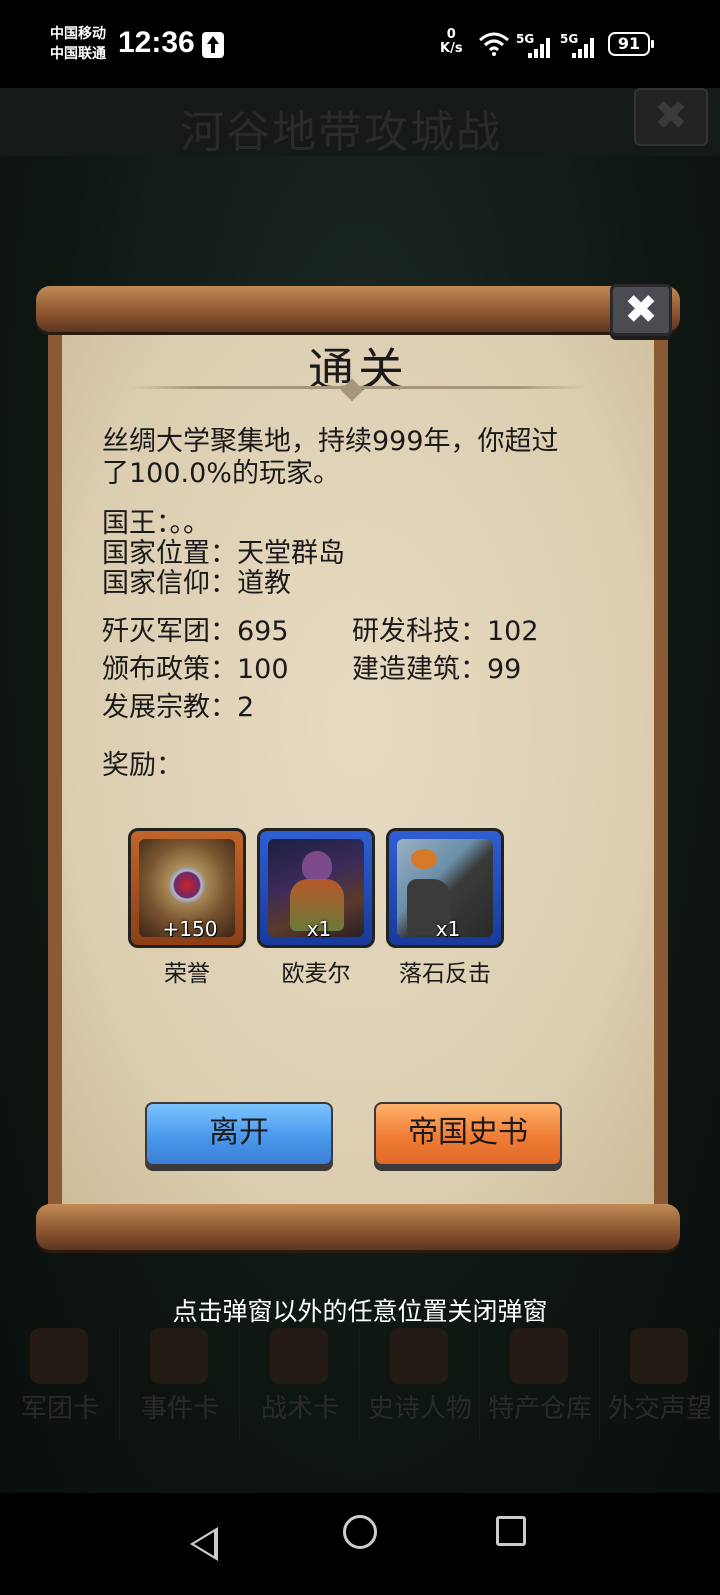 Image resolution: width=720 pixels, height=1595 pixels. Describe the element at coordinates (223, 553) in the screenshot. I see `location-info: 国家位置：天堂群岛` at that location.